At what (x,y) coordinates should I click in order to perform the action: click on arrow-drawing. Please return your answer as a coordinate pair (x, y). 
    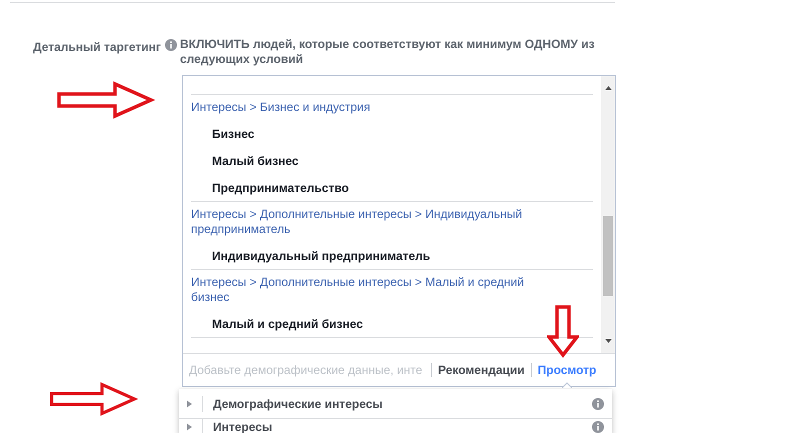
    Looking at the image, I should click on (563, 331).